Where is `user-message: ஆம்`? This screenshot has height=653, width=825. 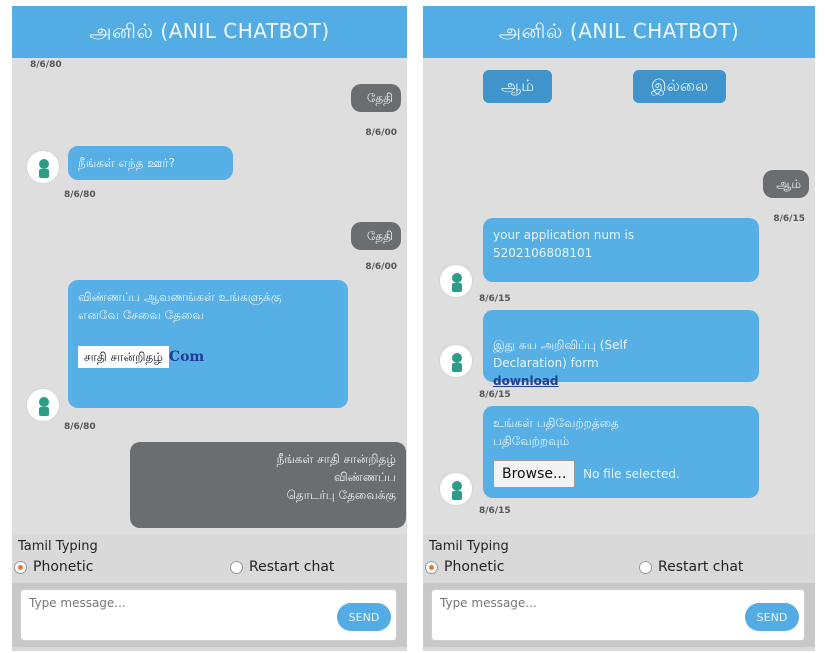
user-message: ஆம் is located at coordinates (786, 184).